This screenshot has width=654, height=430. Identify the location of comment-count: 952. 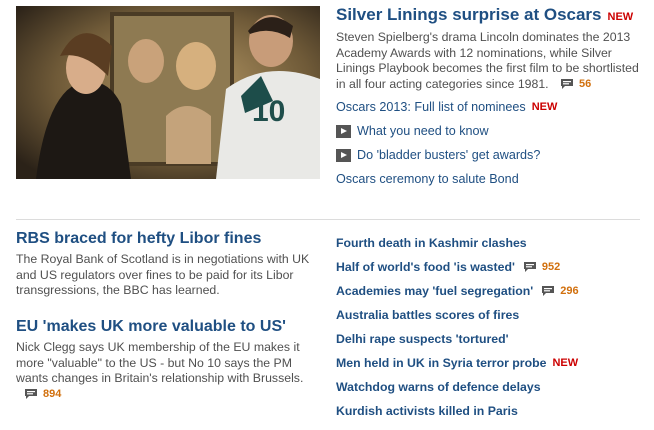
(541, 267).